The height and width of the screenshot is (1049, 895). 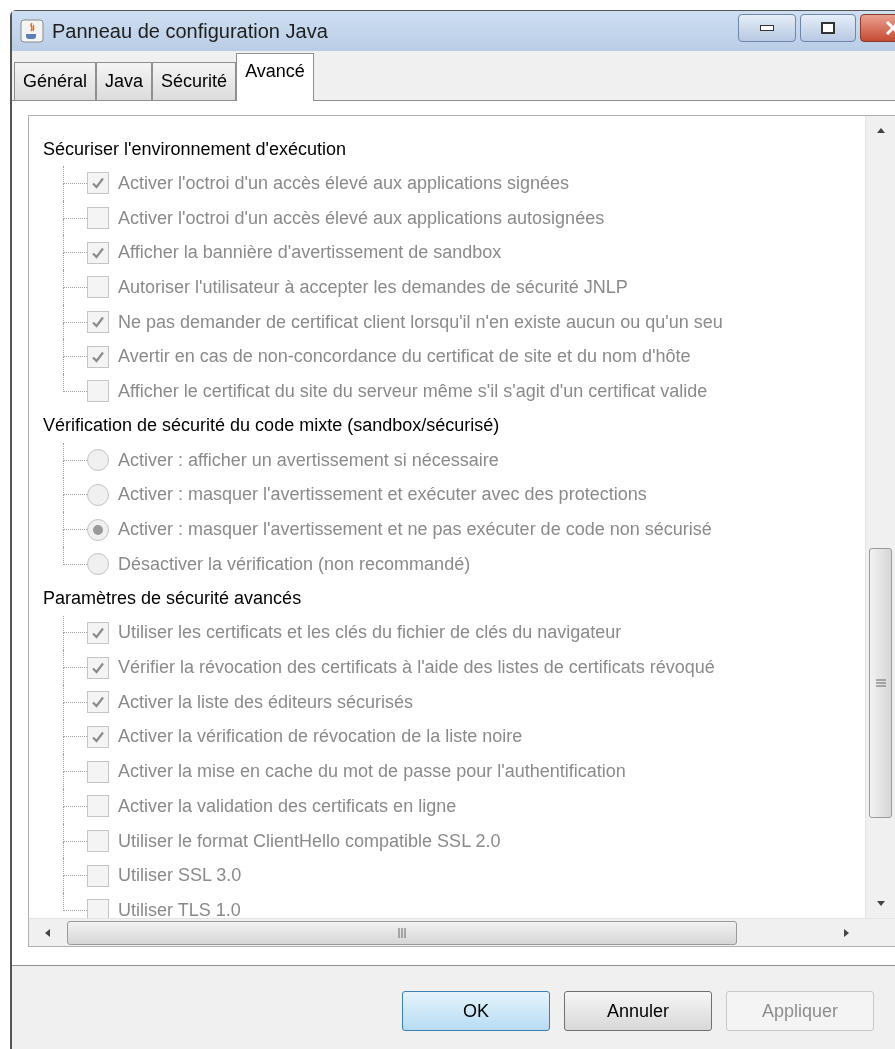 What do you see at coordinates (880, 517) in the screenshot?
I see `vertical-scrollbar` at bounding box center [880, 517].